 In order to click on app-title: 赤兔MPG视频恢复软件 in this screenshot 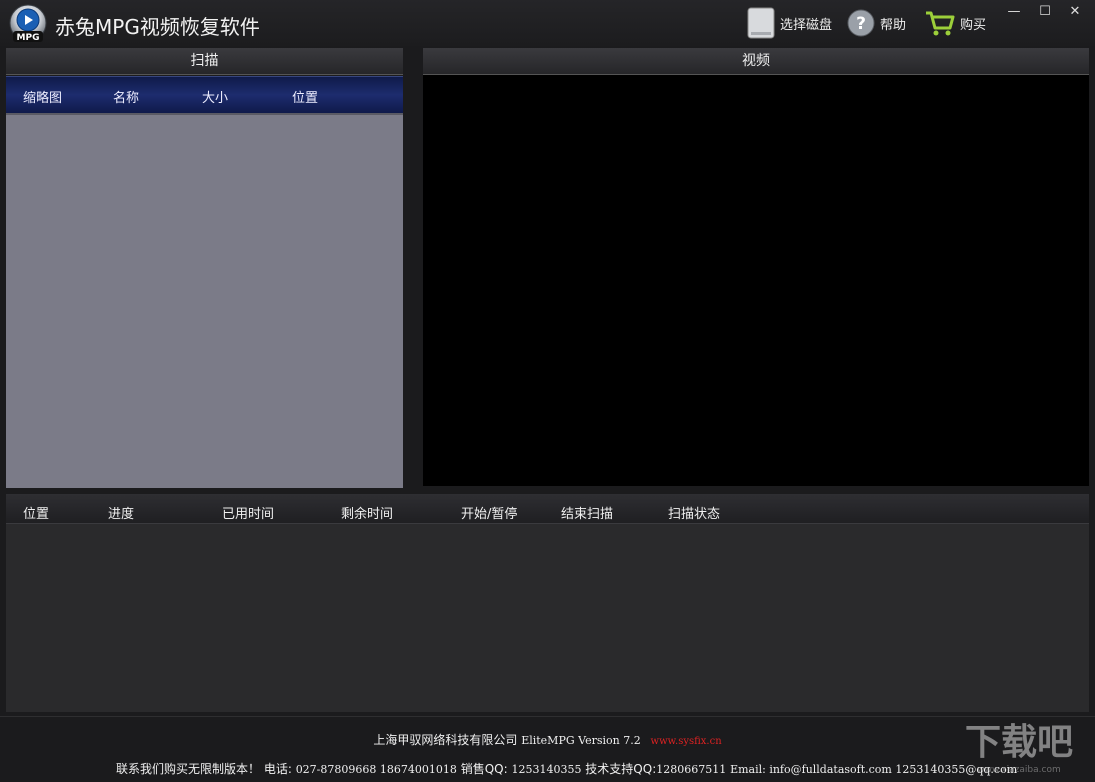, I will do `click(157, 27)`.